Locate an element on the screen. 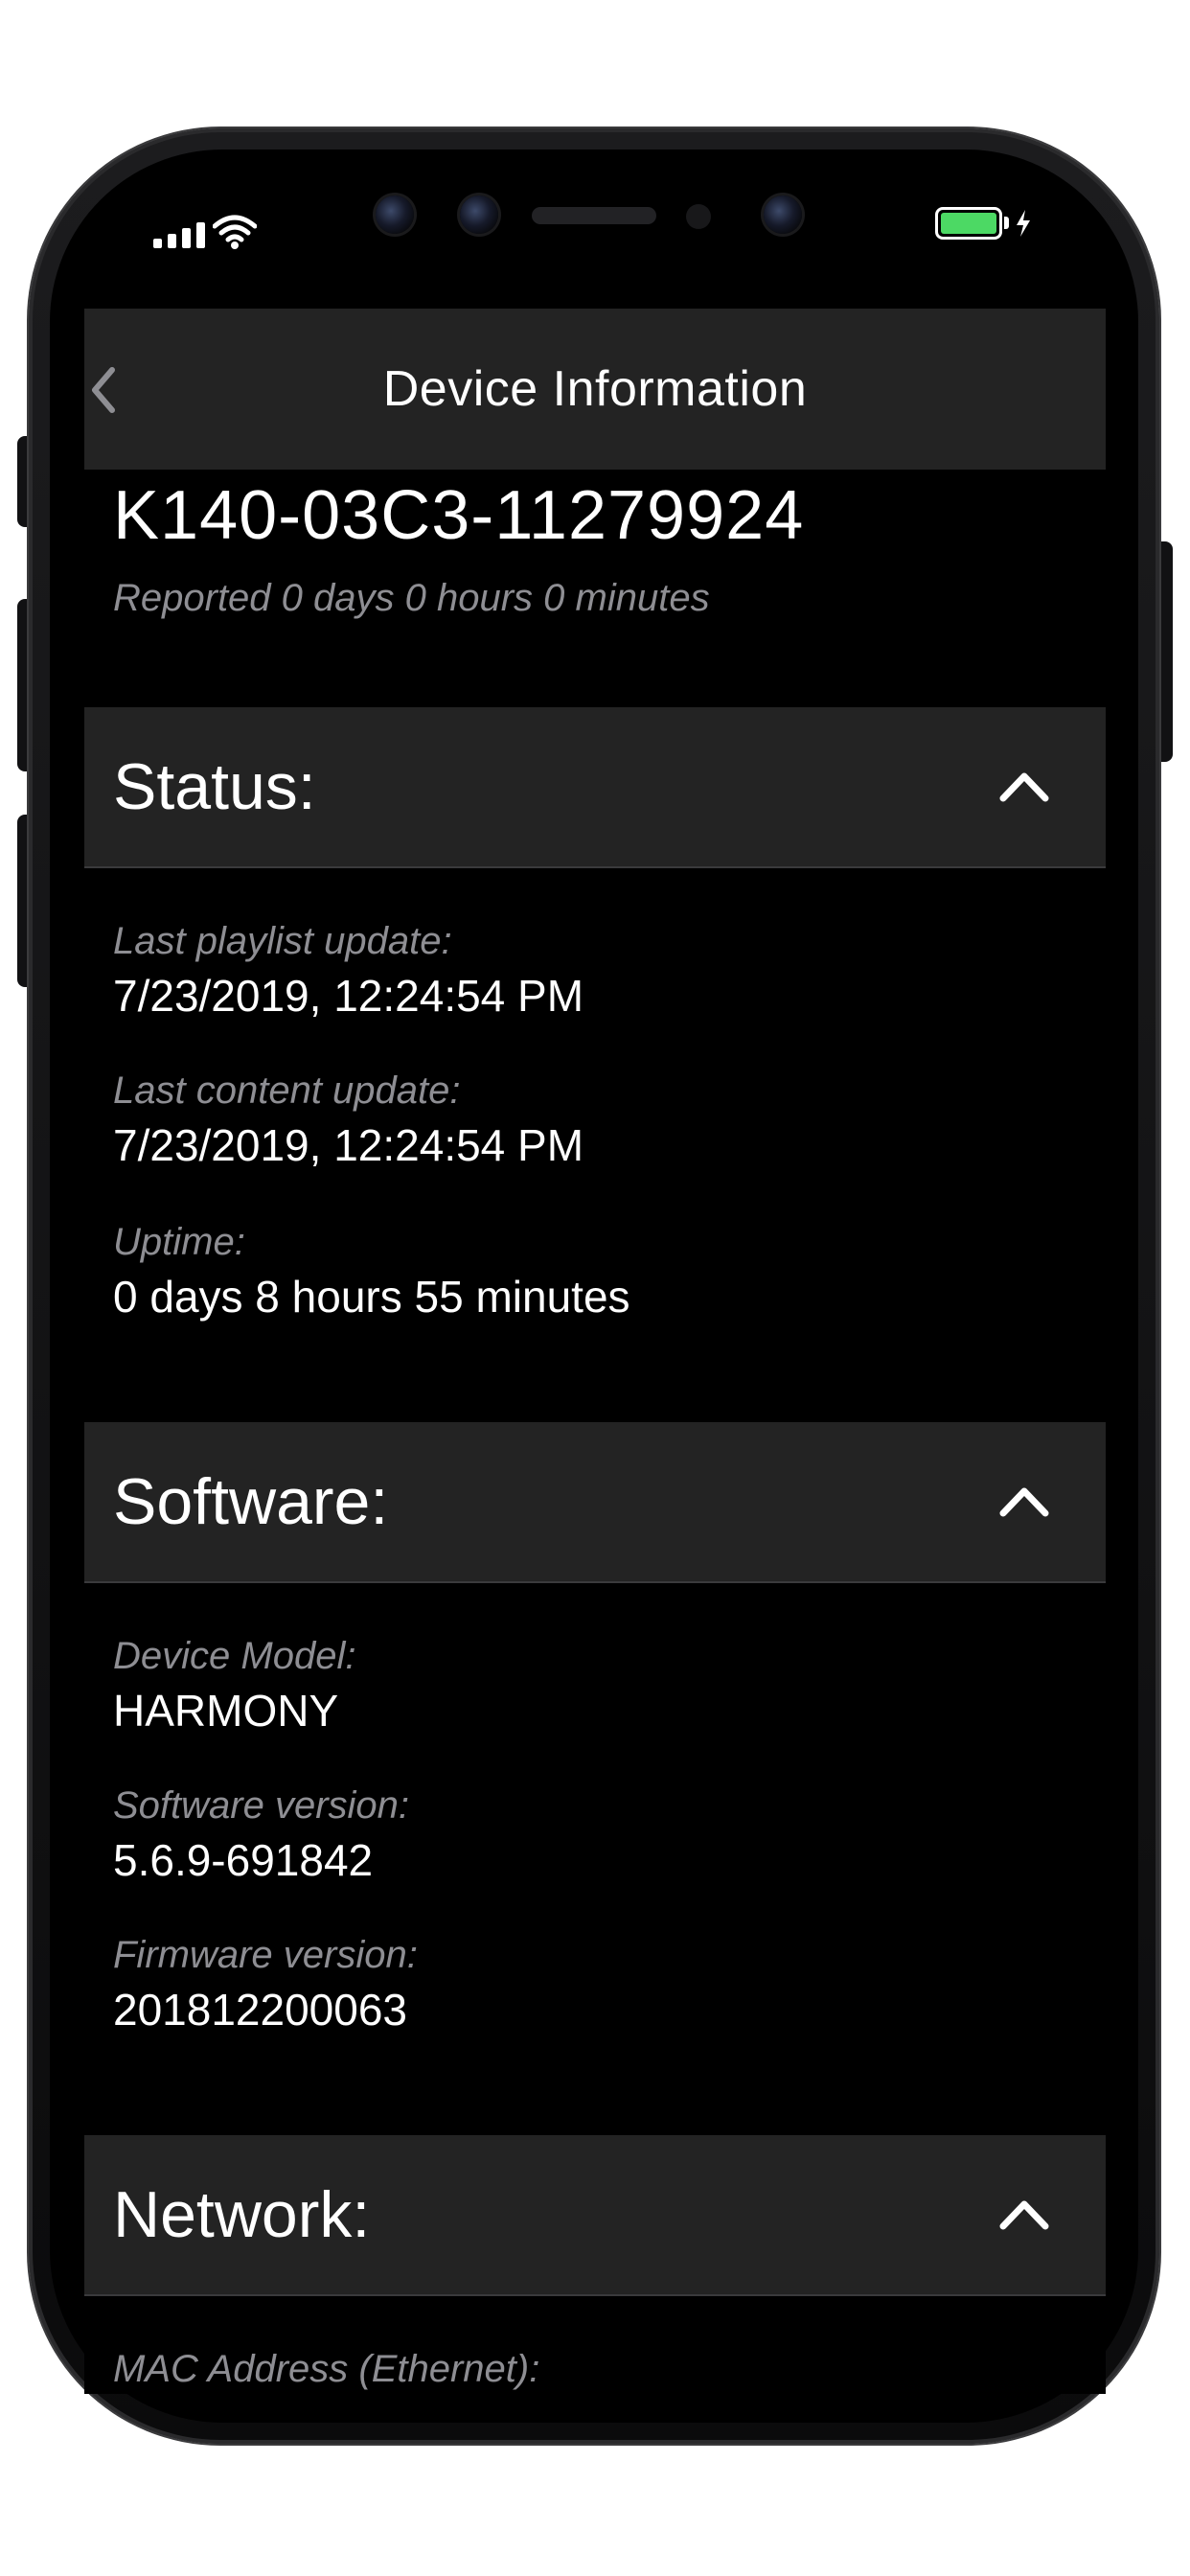 This screenshot has width=1190, height=2576. field-label: Firmware version: is located at coordinates (265, 1955).